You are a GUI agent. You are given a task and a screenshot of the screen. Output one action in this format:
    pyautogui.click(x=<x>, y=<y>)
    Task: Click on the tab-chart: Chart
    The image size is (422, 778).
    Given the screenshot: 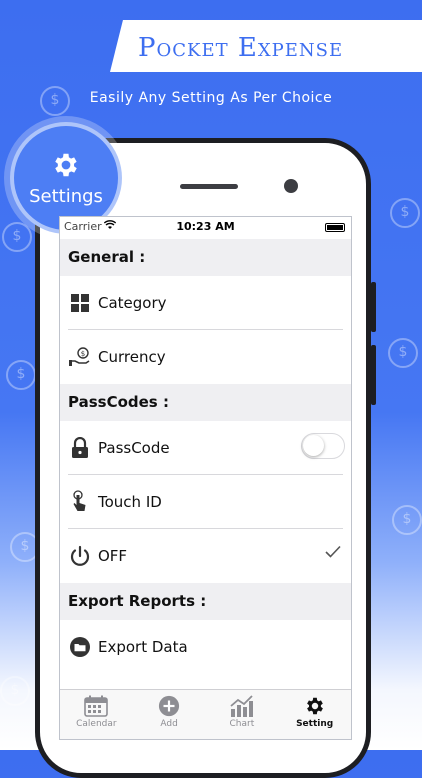 What is the action you would take?
    pyautogui.click(x=242, y=714)
    